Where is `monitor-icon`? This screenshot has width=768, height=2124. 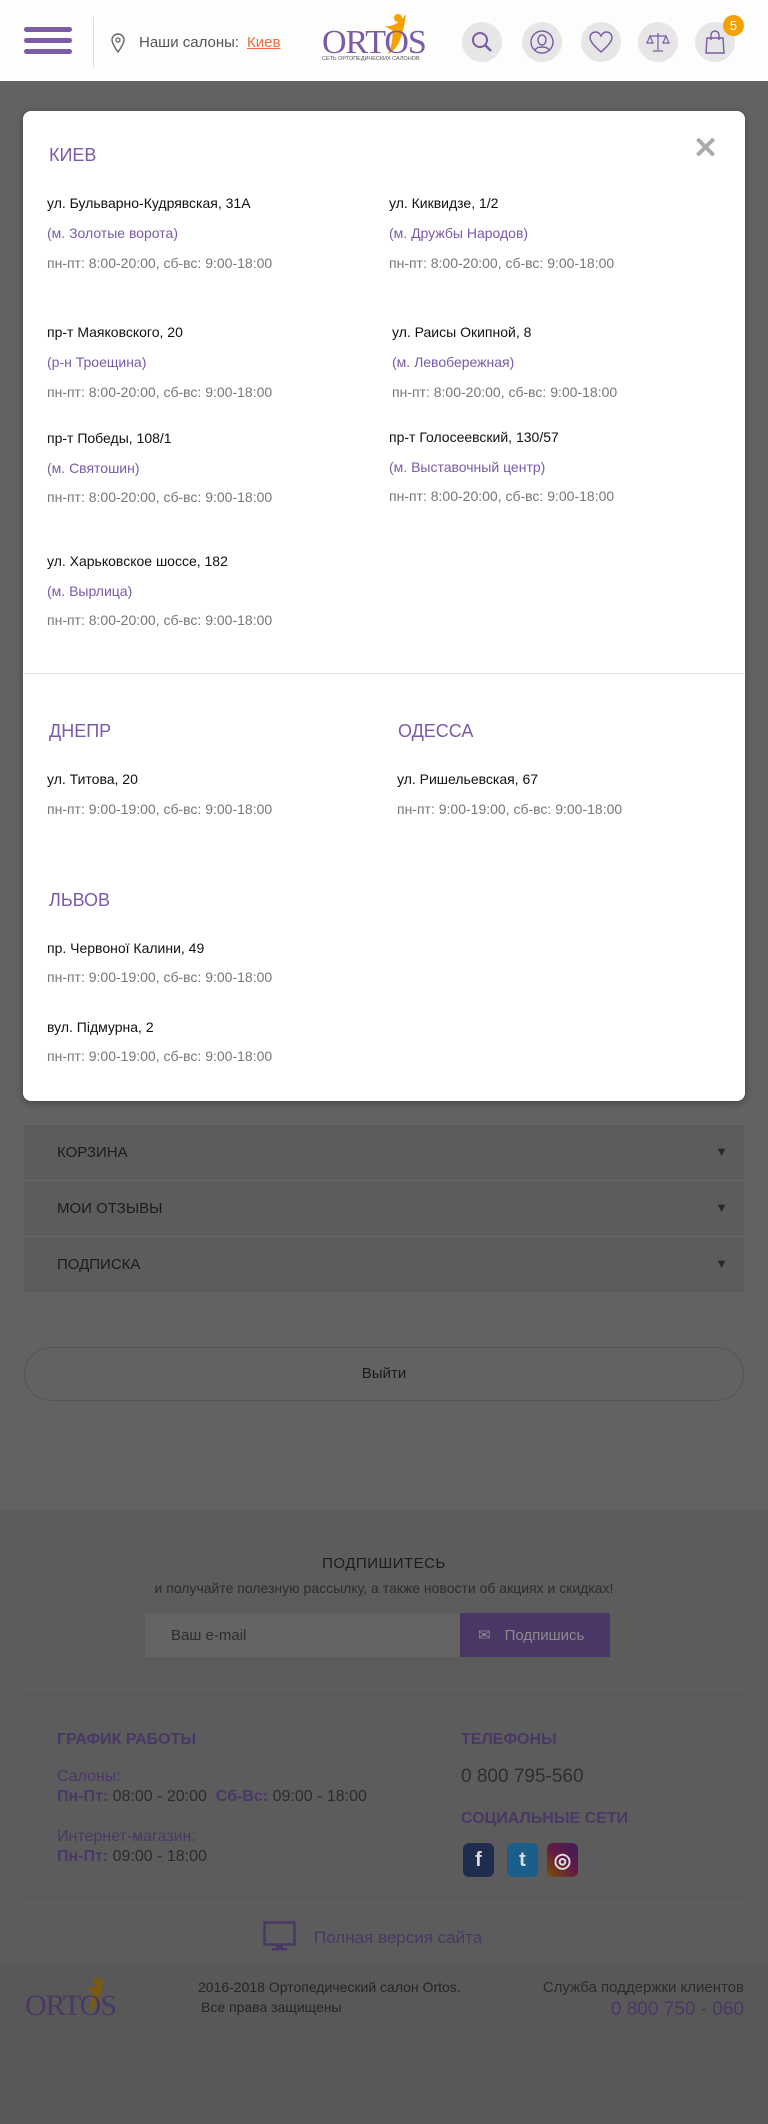 monitor-icon is located at coordinates (279, 1936).